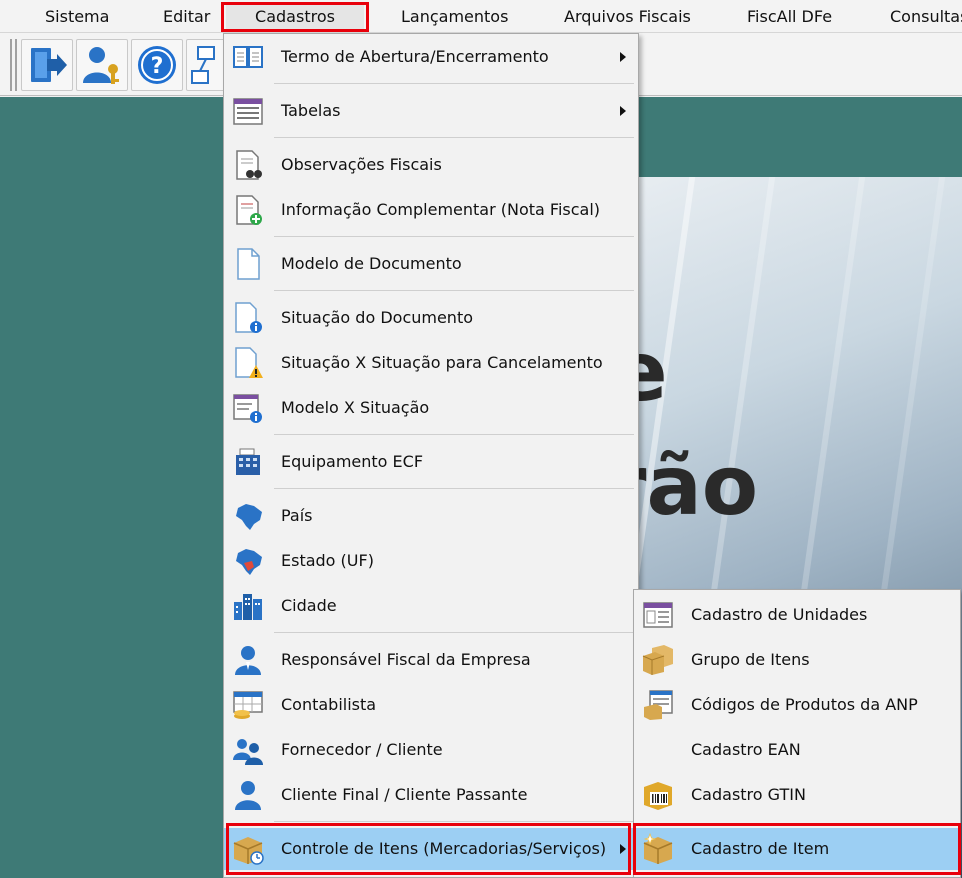 This screenshot has height=878, width=962. I want to click on exit-door-icon, so click(49, 65).